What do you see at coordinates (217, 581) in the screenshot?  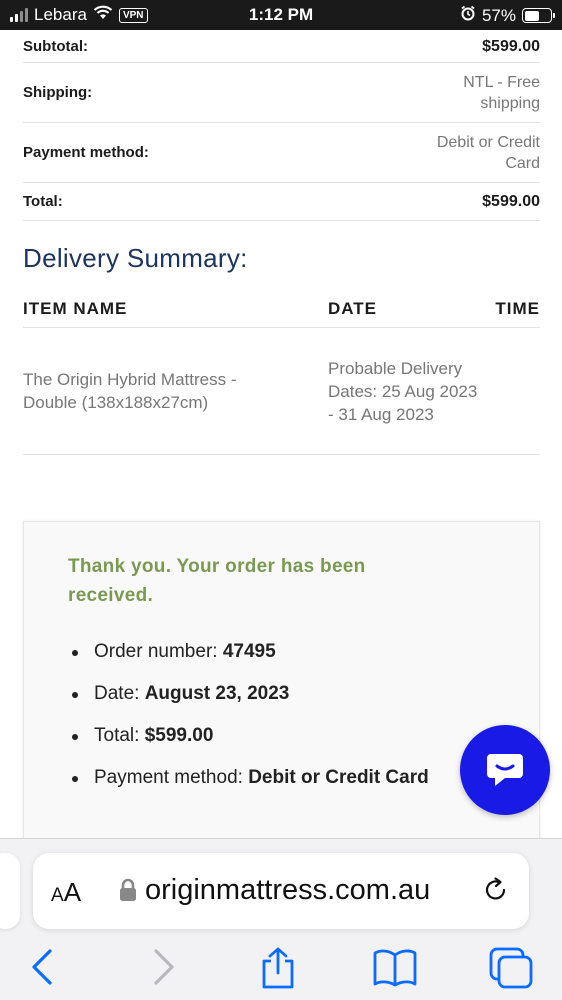 I see `thank-you-message: Thank you. Your order has been received.` at bounding box center [217, 581].